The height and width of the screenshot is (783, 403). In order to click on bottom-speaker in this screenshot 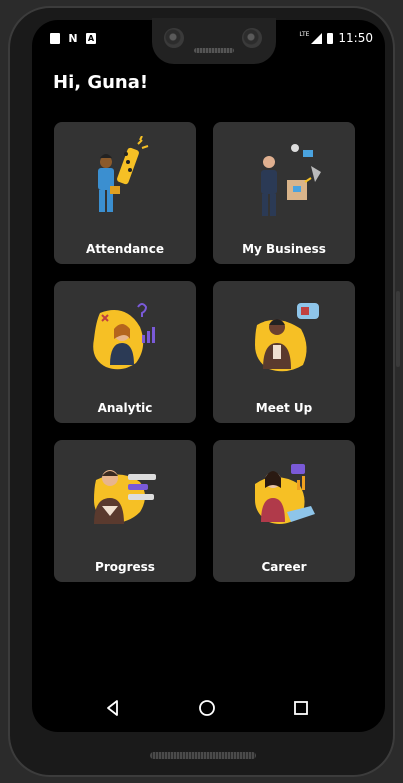, I will do `click(203, 755)`.